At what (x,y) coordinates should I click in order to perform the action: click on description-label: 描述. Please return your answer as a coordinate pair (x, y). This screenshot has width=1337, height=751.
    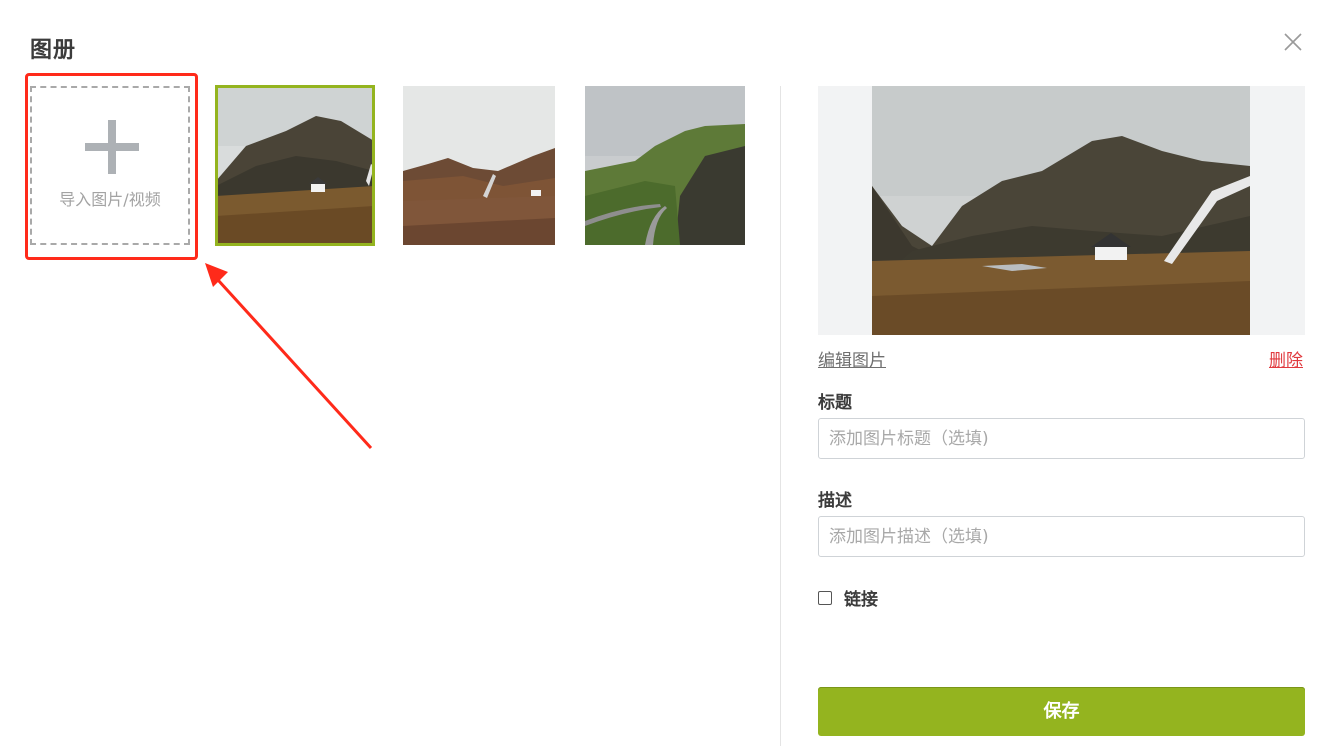
    Looking at the image, I should click on (835, 501).